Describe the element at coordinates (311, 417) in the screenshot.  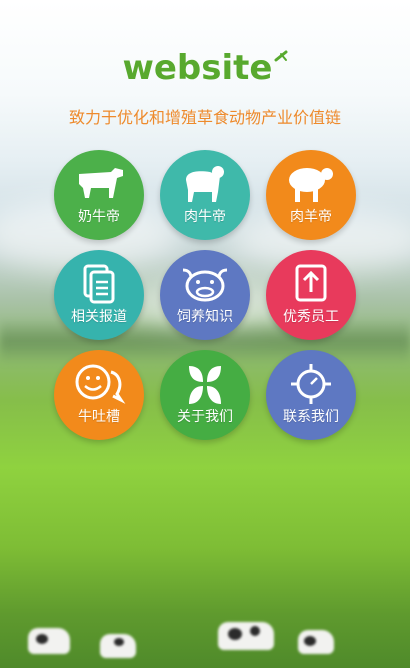
I see `menu-label: 联系我们` at that location.